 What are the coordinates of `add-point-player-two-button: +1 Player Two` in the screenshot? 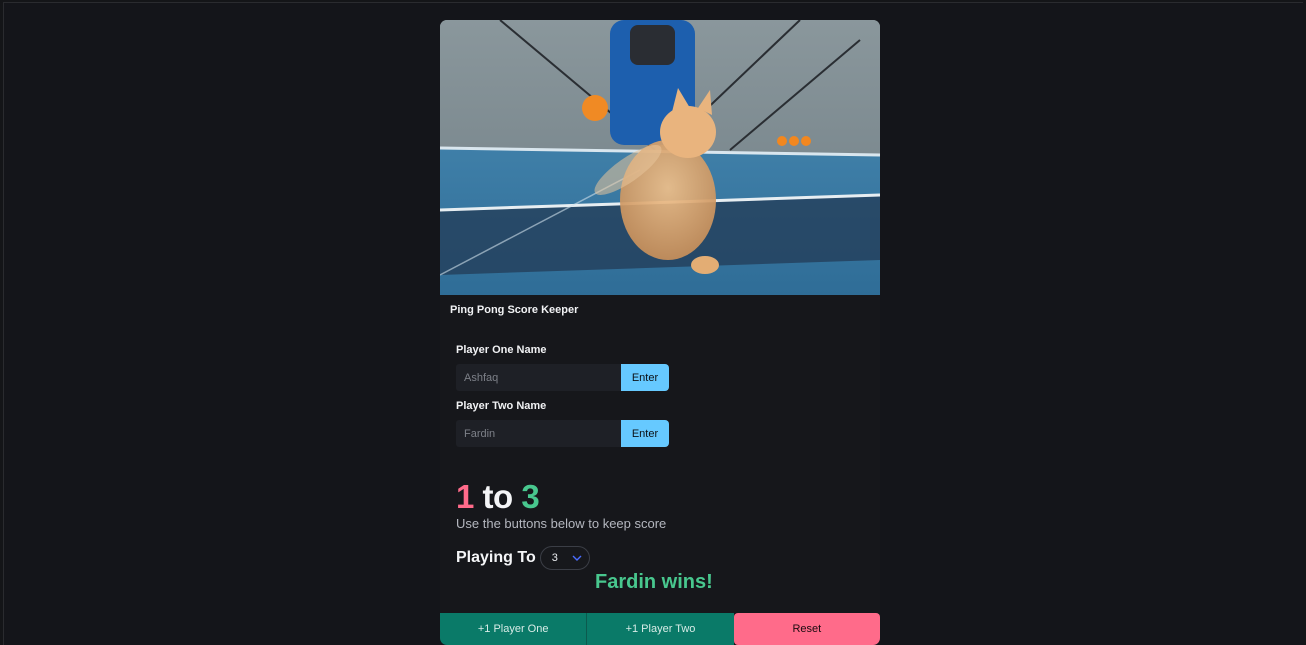 It's located at (660, 629).